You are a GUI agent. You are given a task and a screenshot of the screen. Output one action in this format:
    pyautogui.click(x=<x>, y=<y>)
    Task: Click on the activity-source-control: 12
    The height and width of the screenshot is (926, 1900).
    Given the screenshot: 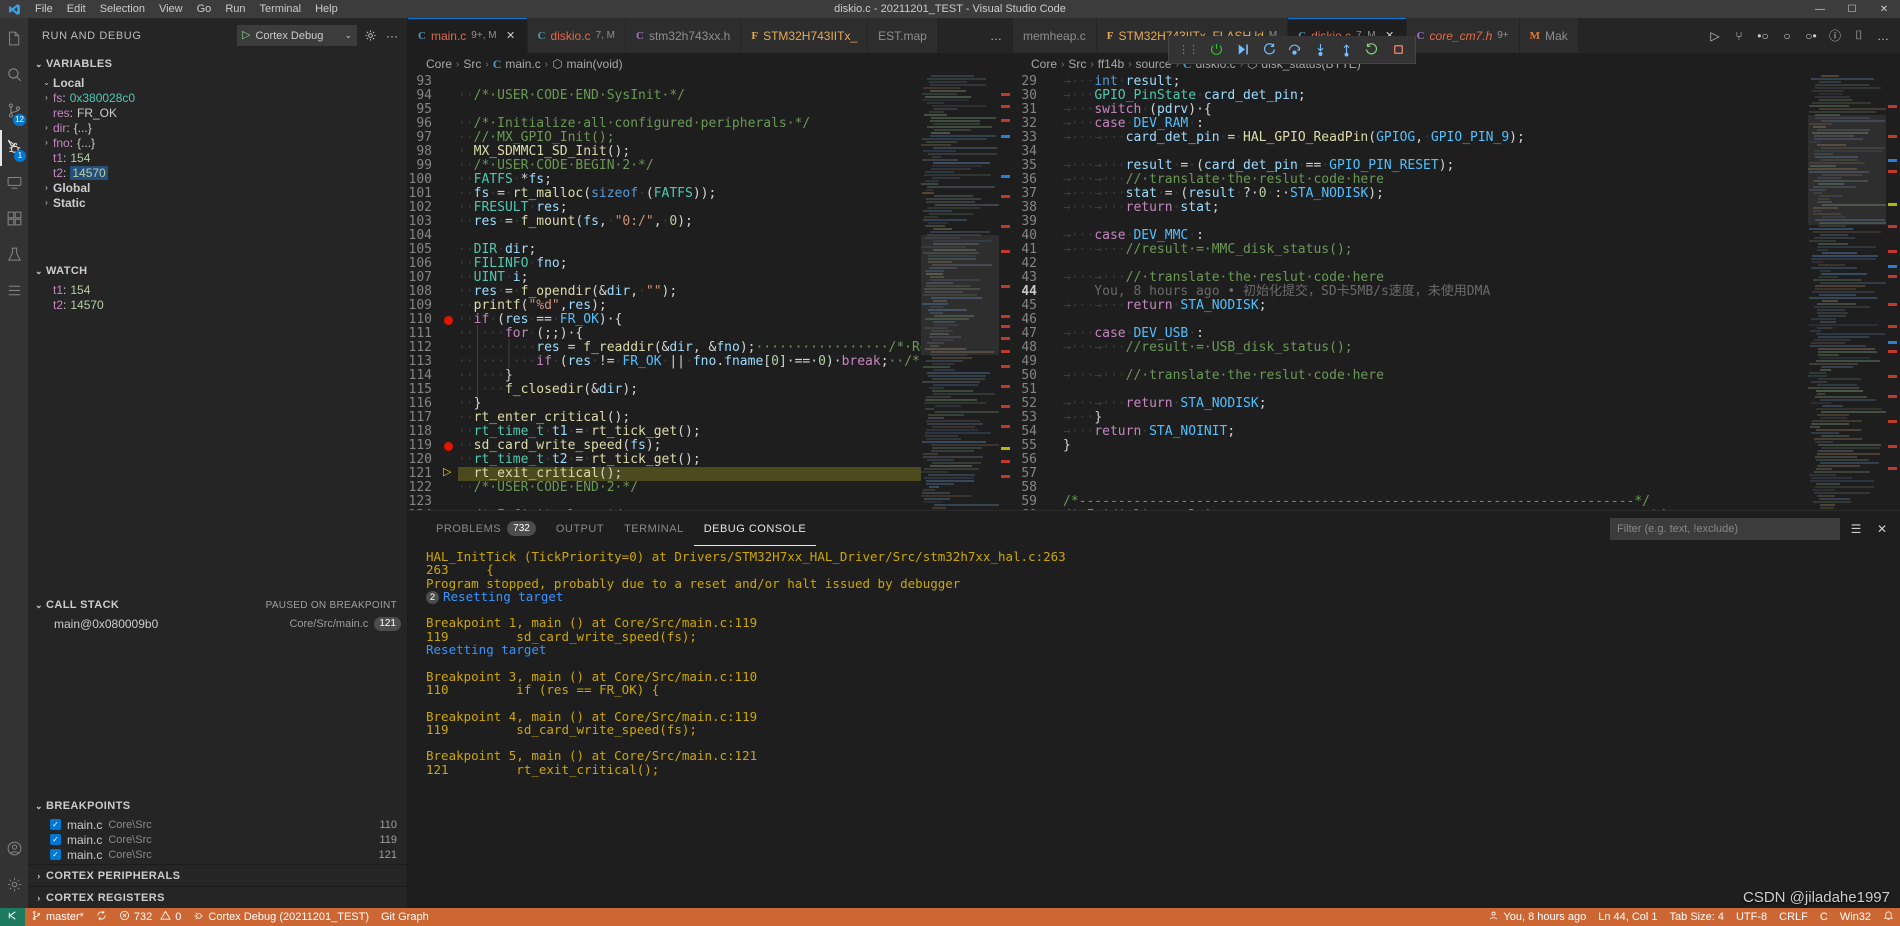 What is the action you would take?
    pyautogui.click(x=14, y=112)
    